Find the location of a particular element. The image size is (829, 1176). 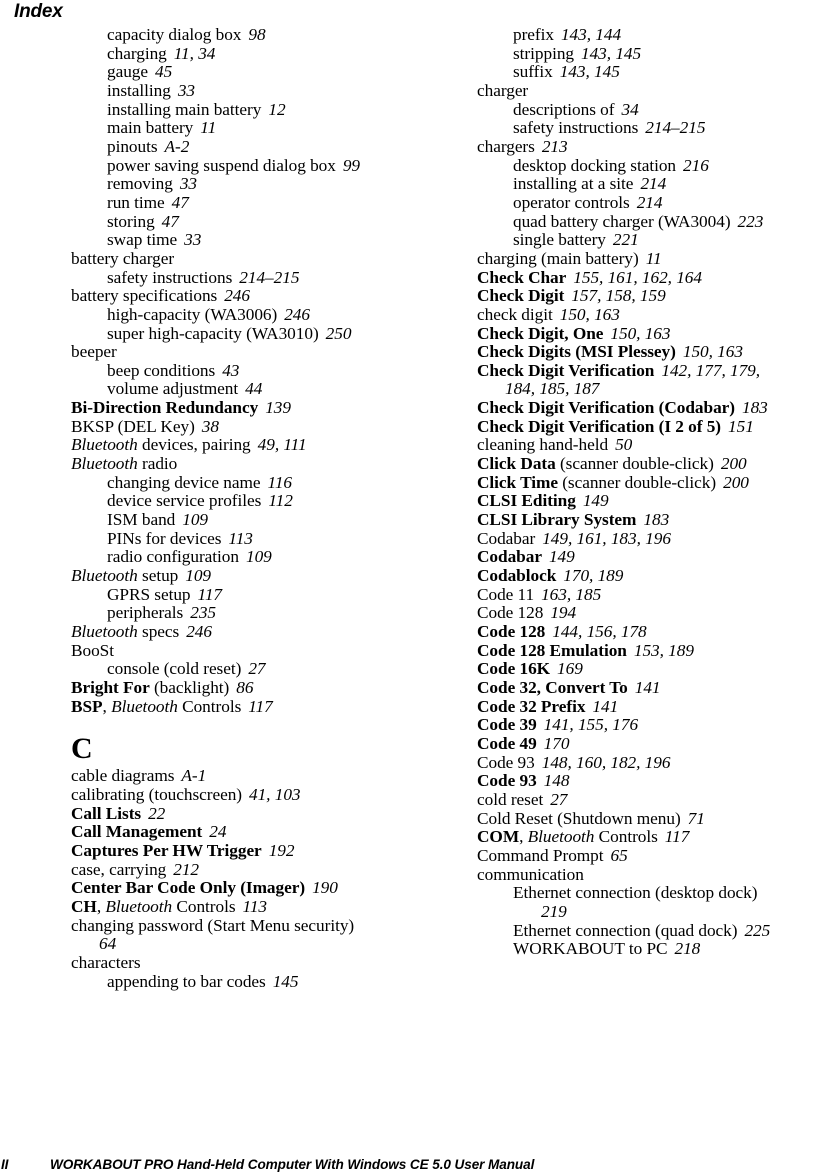

index-entry: operator controls 214 is located at coordinates (653, 203).